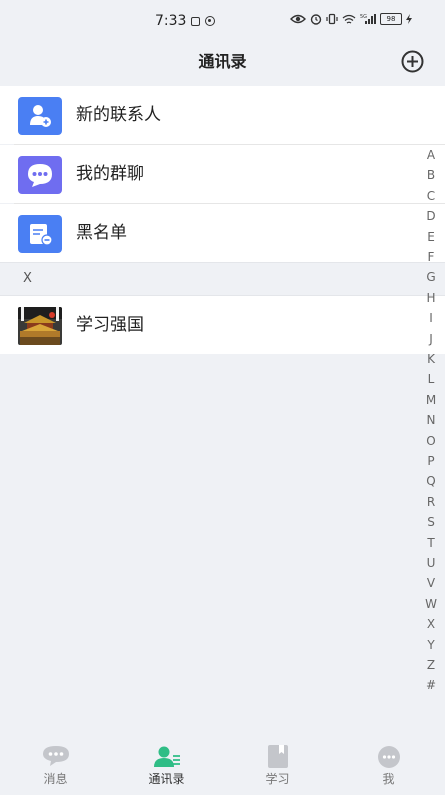  I want to click on eye-icon, so click(298, 19).